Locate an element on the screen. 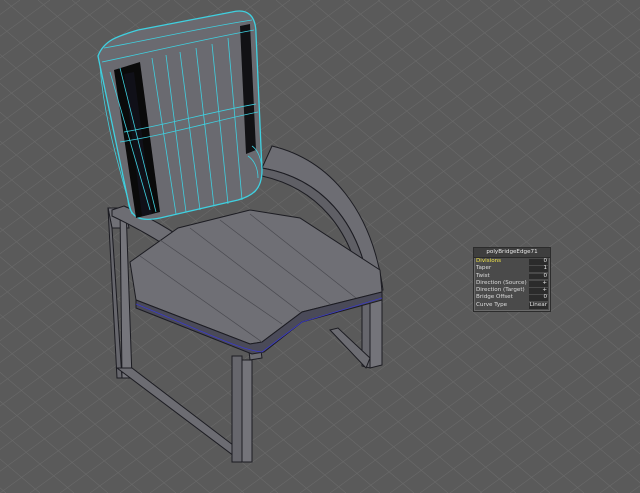  hud-row-bridge-offset: Bridge Offset 0 is located at coordinates (512, 298).